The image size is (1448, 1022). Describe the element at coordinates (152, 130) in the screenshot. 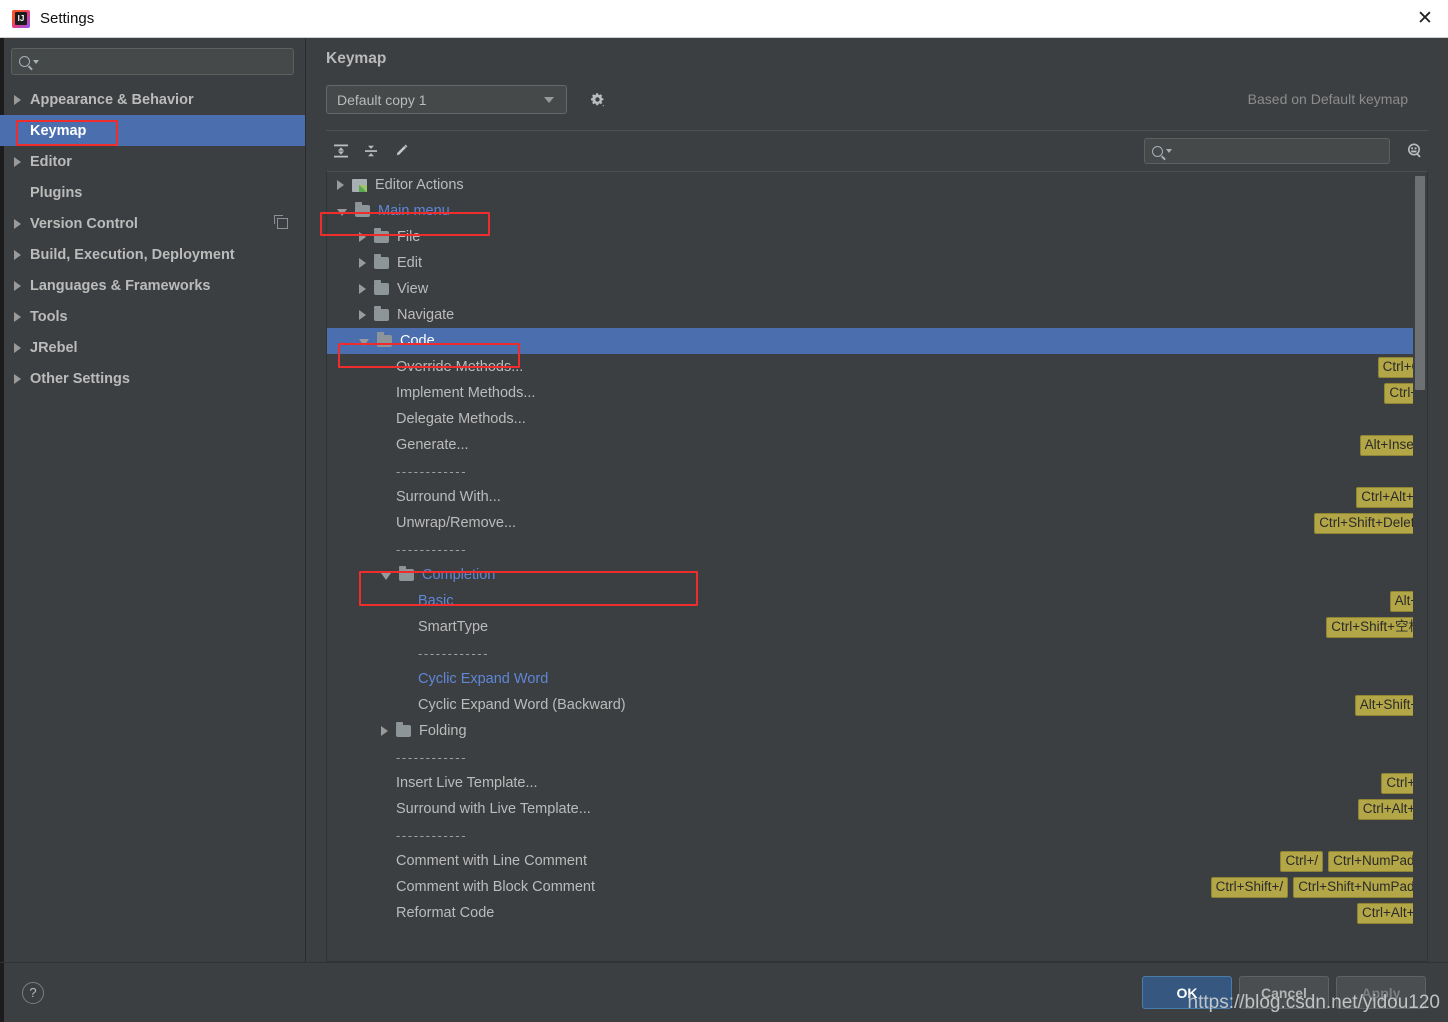

I see `sidebar-item-keymap: Keymap` at that location.